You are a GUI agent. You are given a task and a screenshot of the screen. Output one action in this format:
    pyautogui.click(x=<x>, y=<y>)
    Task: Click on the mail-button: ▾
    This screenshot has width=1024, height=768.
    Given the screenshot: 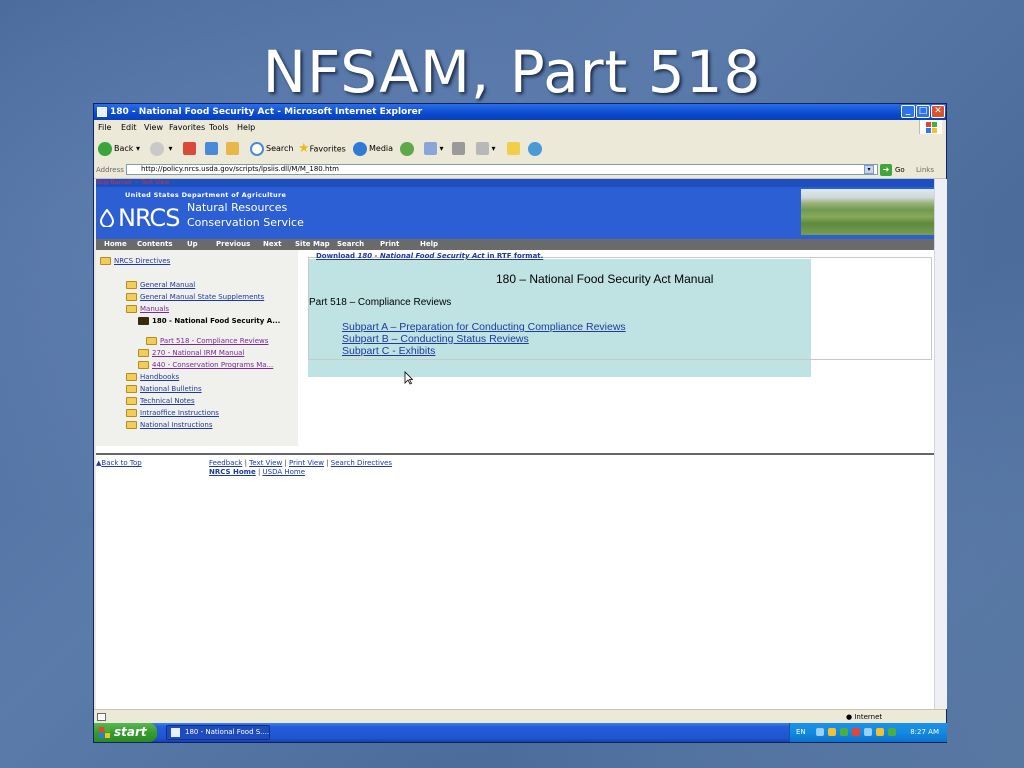 What is the action you would take?
    pyautogui.click(x=434, y=149)
    